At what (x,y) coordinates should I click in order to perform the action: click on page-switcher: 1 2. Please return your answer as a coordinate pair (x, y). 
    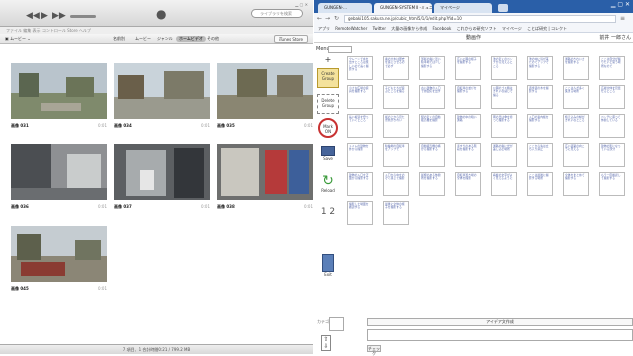
    Looking at the image, I should click on (328, 212).